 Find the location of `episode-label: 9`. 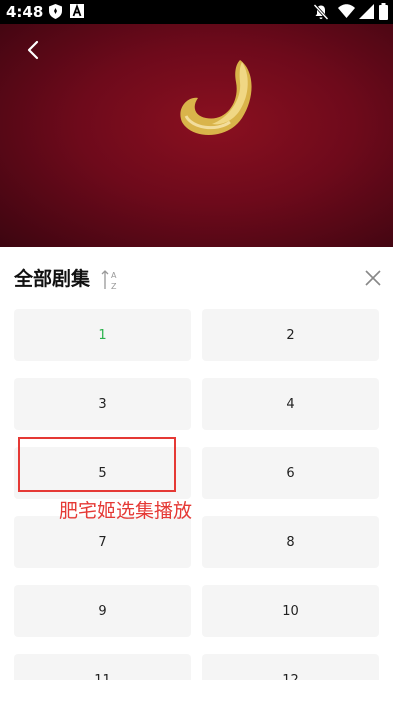

episode-label: 9 is located at coordinates (102, 611).